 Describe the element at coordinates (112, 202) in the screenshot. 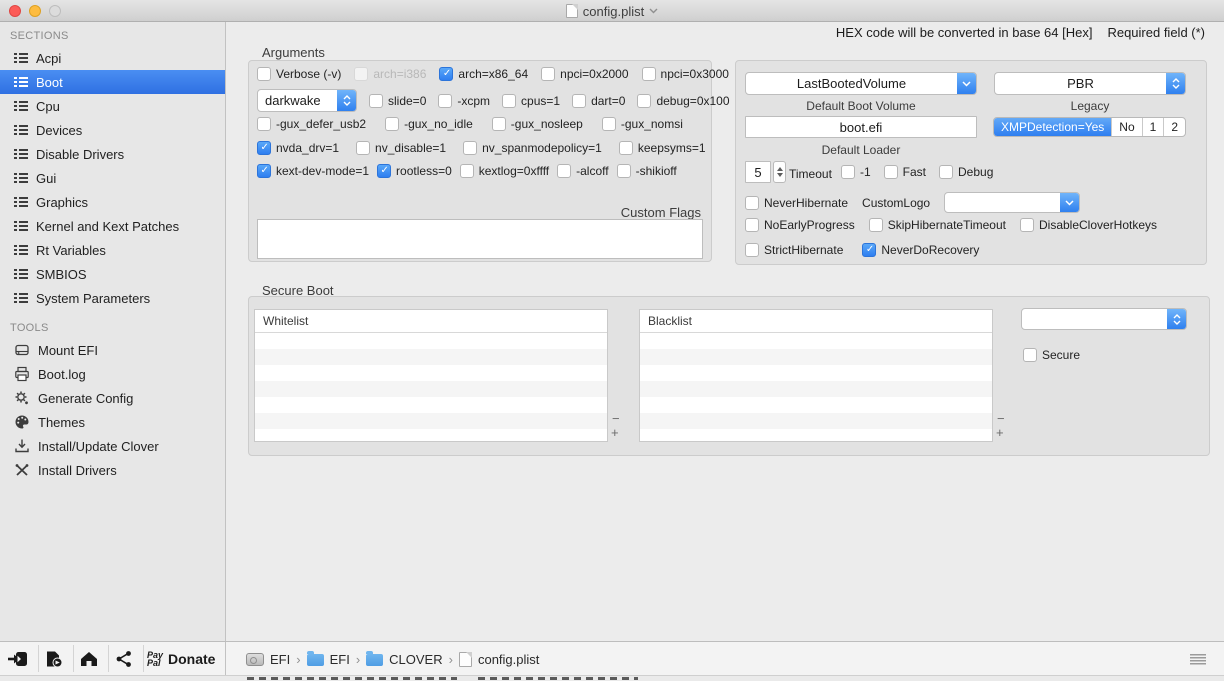

I see `sidebar-item-graphics: Graphics` at that location.